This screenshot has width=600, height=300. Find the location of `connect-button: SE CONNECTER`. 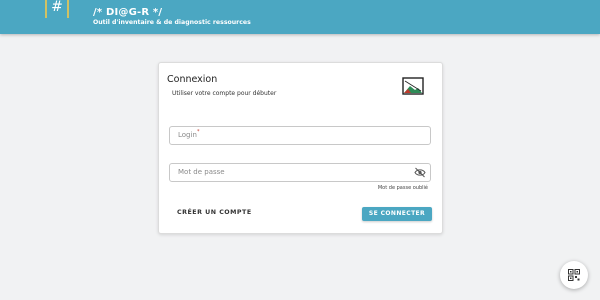

connect-button: SE CONNECTER is located at coordinates (397, 214).